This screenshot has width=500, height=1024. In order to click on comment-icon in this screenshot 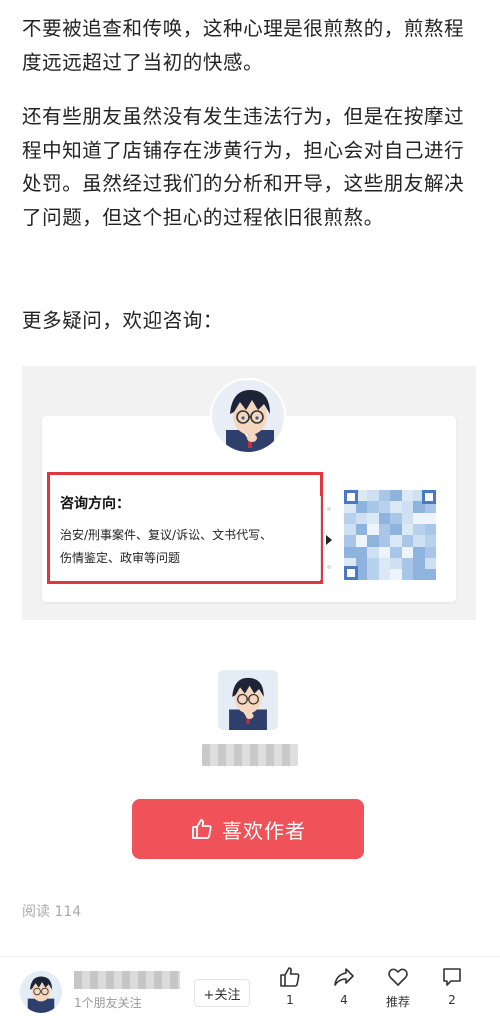, I will do `click(452, 977)`.